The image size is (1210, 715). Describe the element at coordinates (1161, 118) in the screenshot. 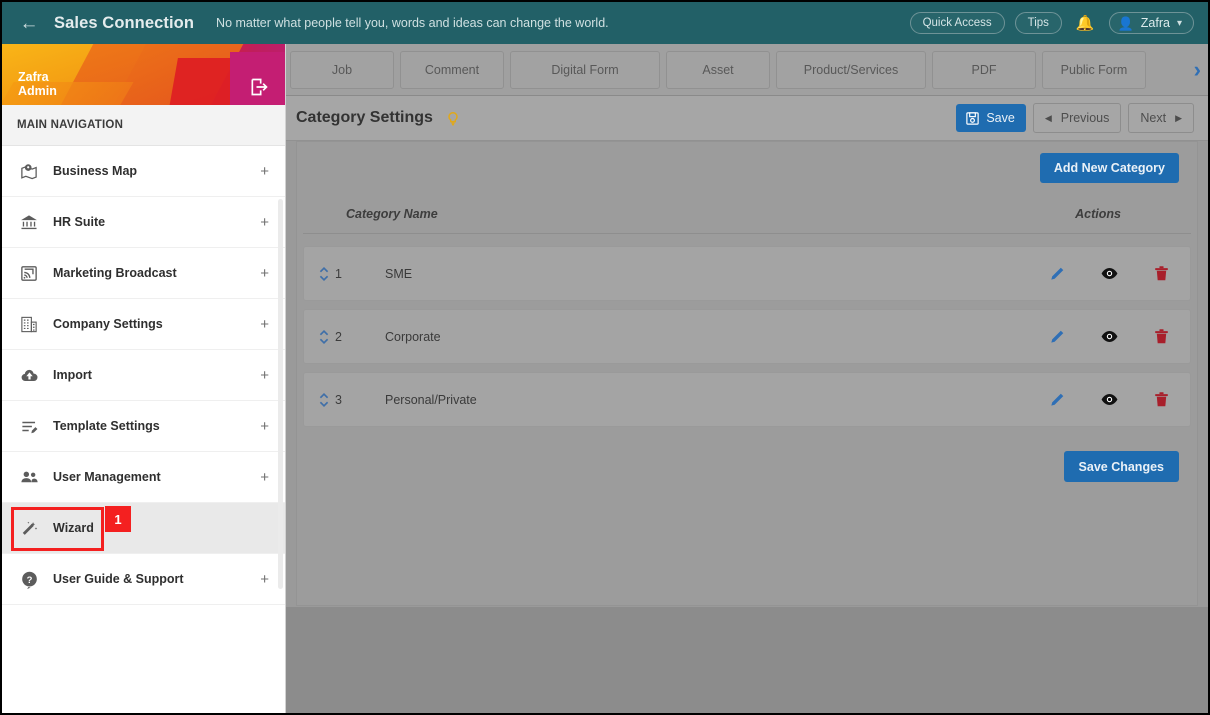

I see `next-button: Next ▶` at that location.